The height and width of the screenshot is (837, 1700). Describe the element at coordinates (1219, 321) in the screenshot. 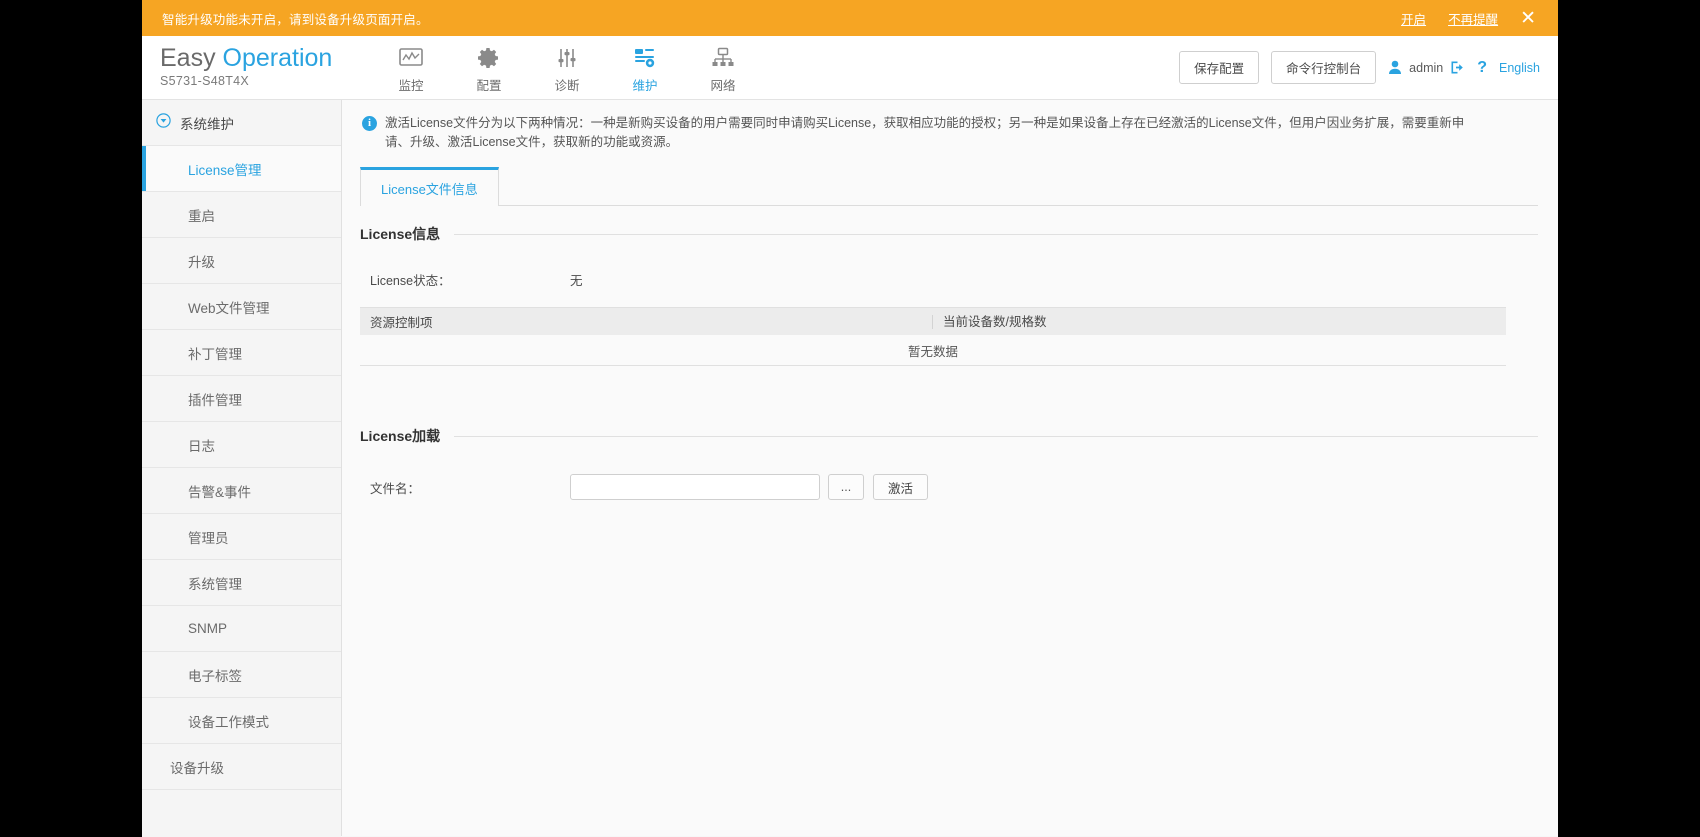

I see `table-header-current-count: 当前设备数/规格数` at that location.